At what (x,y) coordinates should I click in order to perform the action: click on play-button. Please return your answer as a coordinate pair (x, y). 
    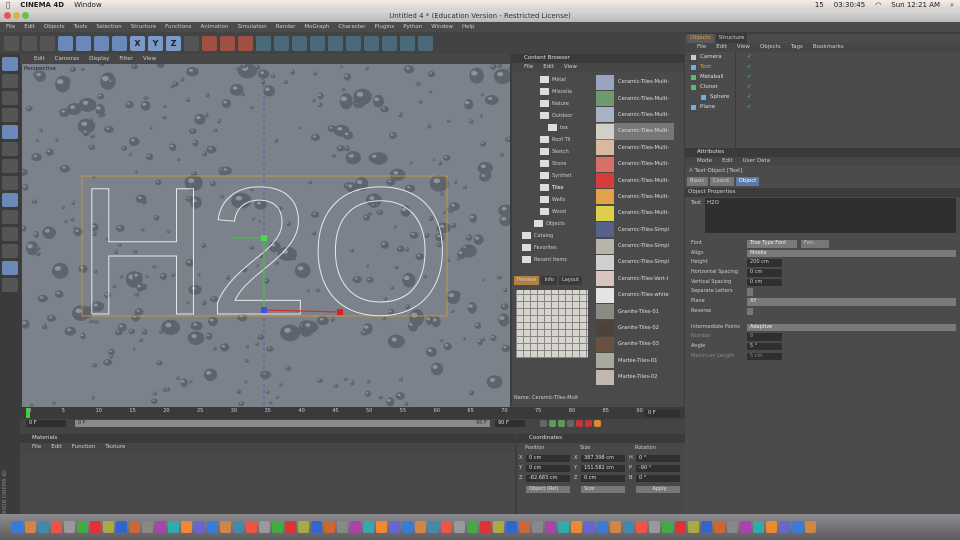
    Looking at the image, I should click on (552, 423).